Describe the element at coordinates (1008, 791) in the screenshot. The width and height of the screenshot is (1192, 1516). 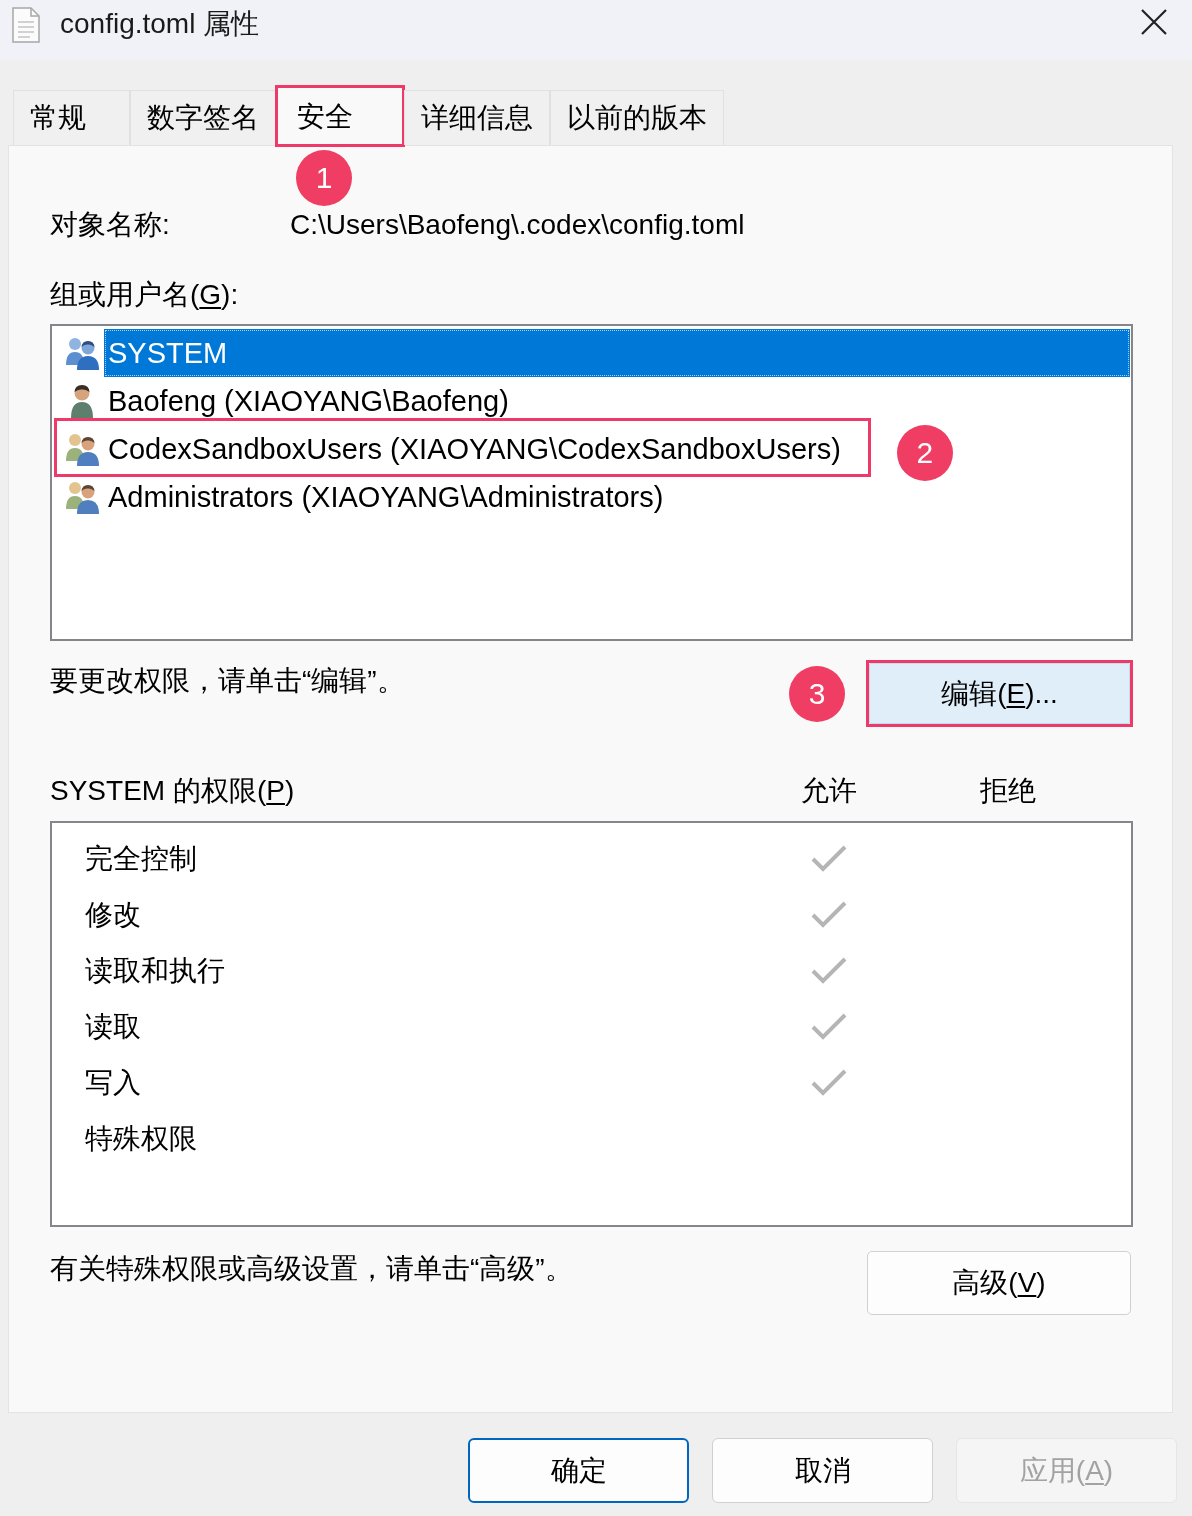
I see `column-header: 拒绝` at that location.